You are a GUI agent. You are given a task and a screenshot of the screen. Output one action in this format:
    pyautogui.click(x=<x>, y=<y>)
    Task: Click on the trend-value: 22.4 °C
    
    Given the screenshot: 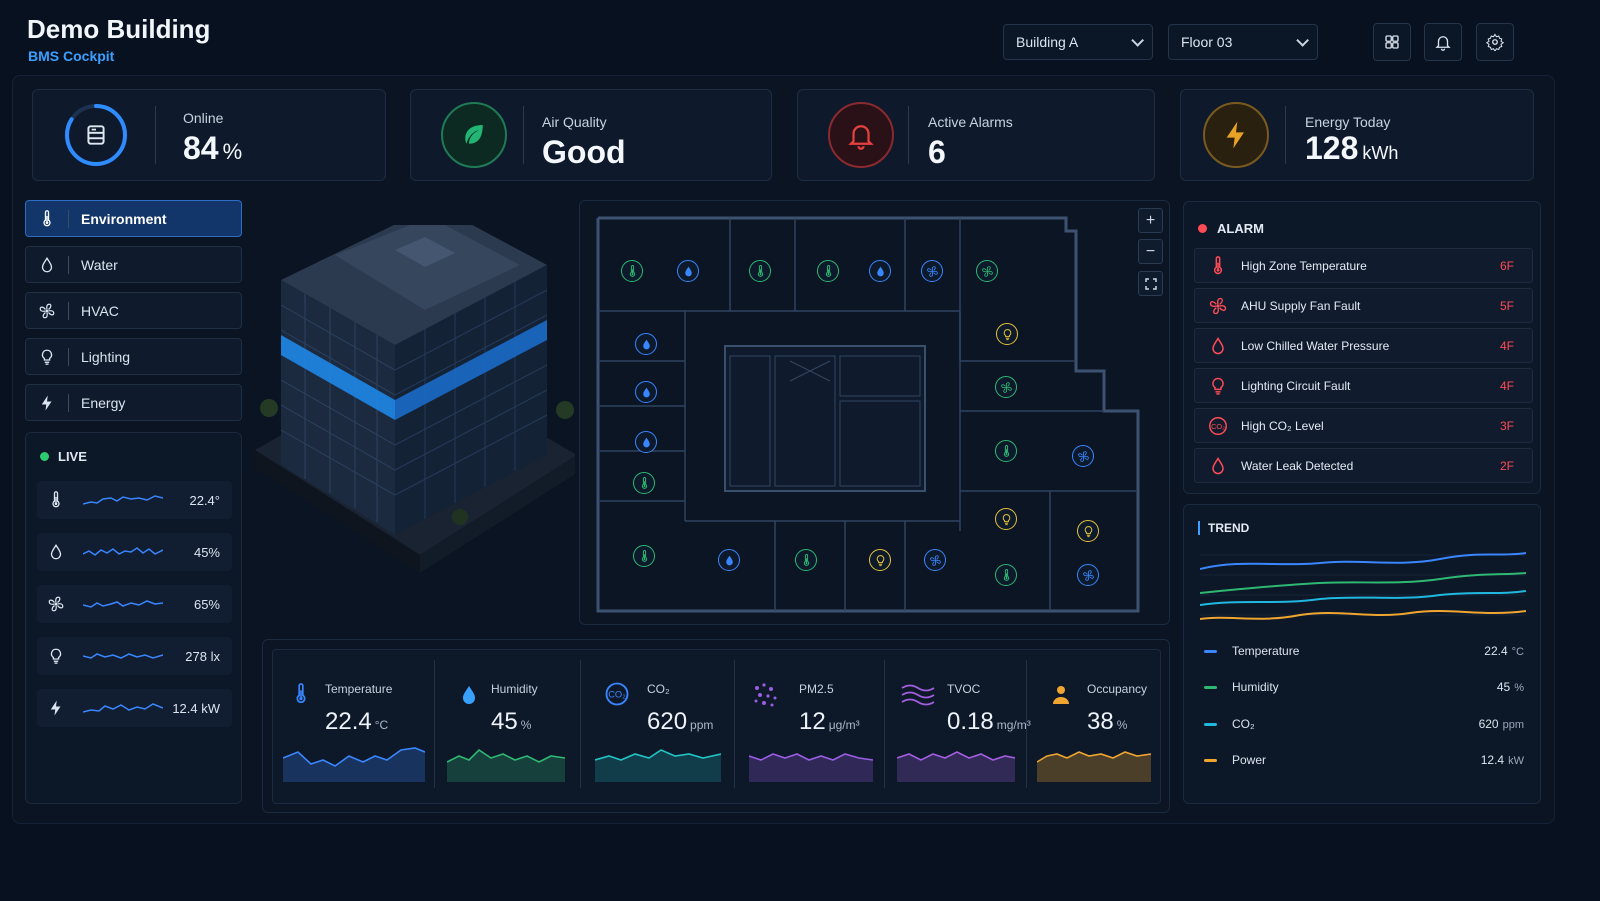 What is the action you would take?
    pyautogui.click(x=1504, y=651)
    